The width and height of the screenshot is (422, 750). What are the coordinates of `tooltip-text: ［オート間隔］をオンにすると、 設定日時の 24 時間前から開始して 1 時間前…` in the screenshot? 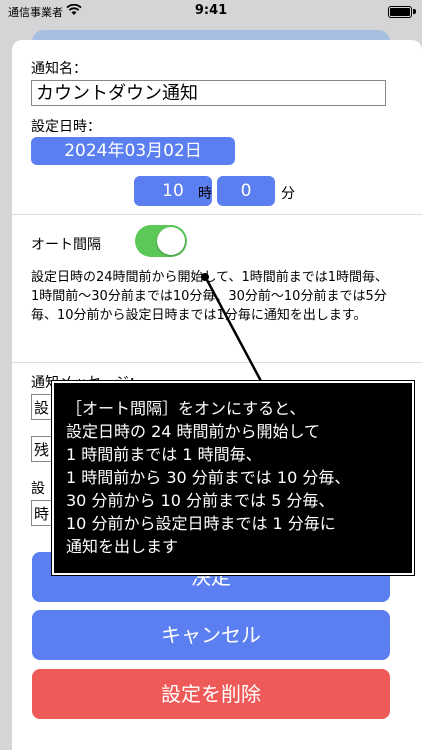 It's located at (208, 477).